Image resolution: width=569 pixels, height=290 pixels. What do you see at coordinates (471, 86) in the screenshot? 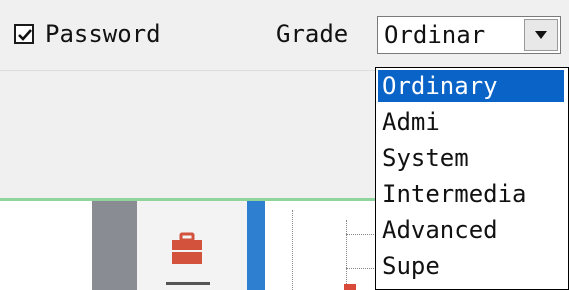
I see `grade-option-ordinary: Ordinary` at bounding box center [471, 86].